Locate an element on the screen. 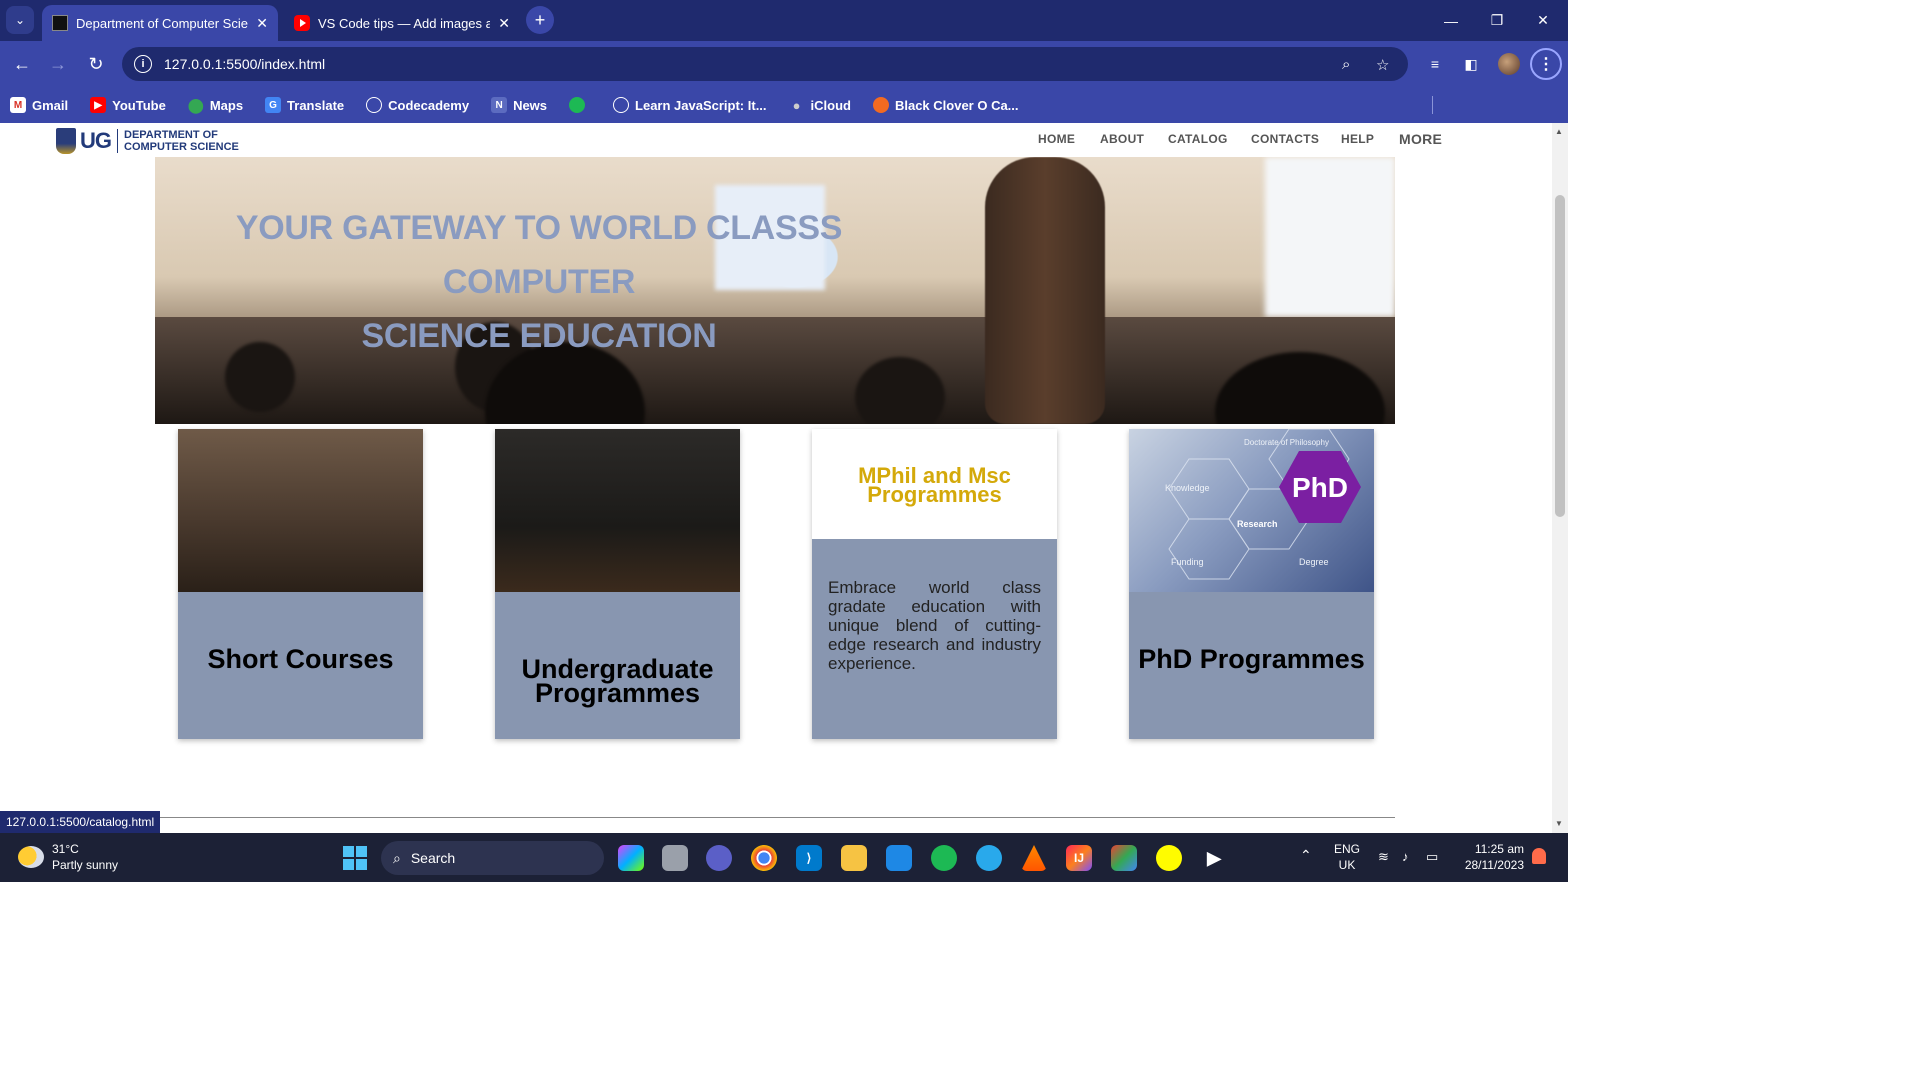  chrome-menu-icon: ⋮ is located at coordinates (1546, 64).